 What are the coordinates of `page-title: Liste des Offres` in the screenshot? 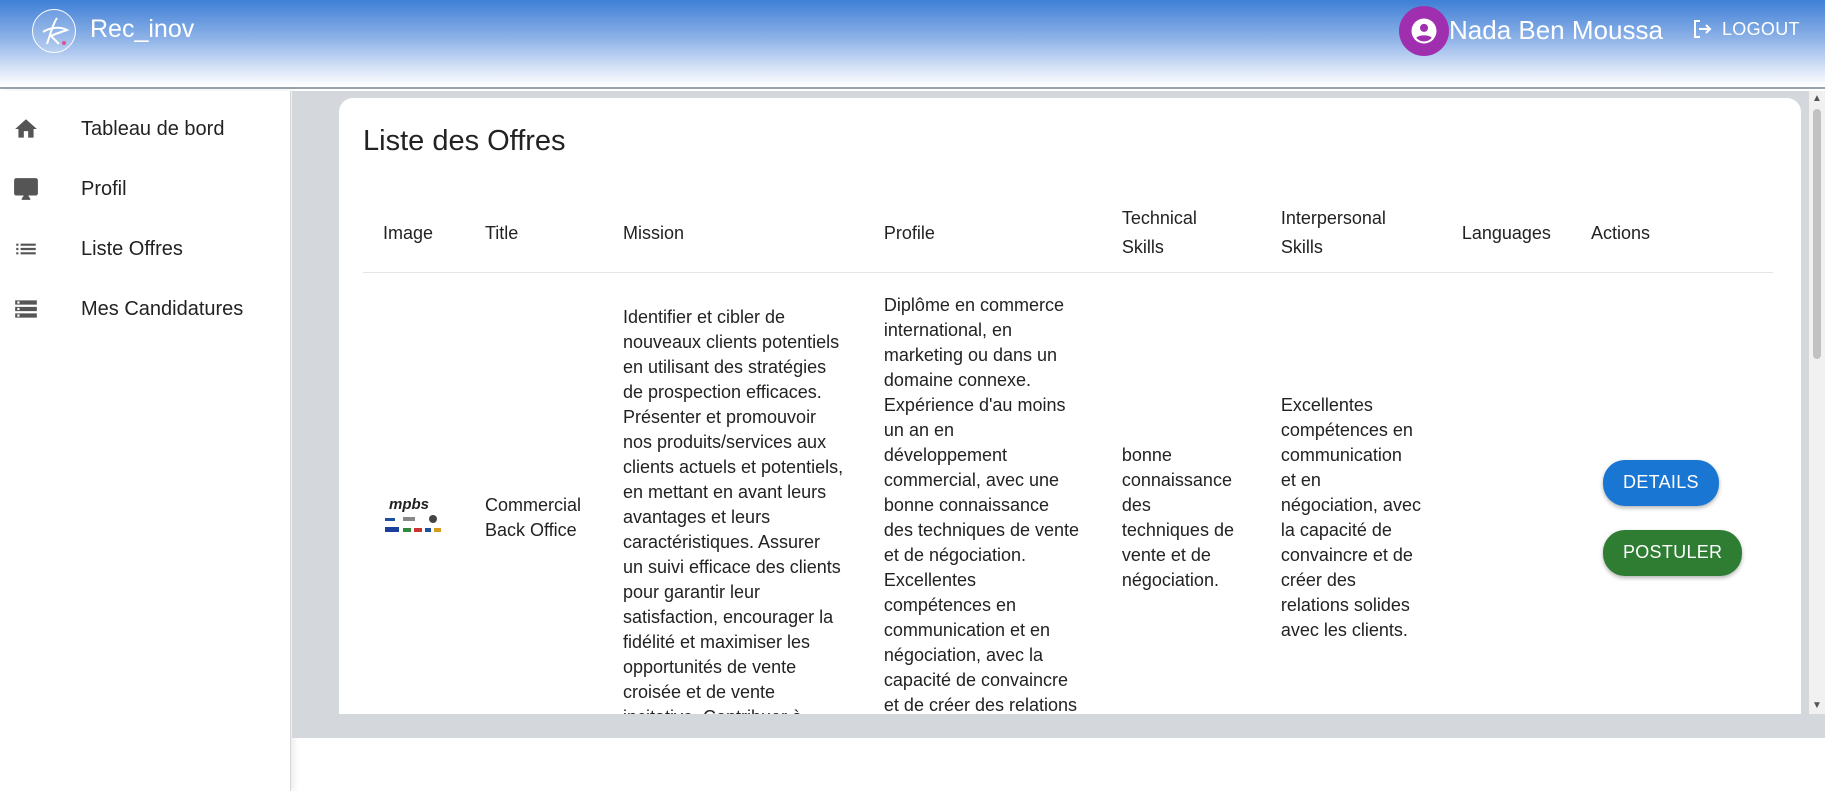 It's located at (464, 141).